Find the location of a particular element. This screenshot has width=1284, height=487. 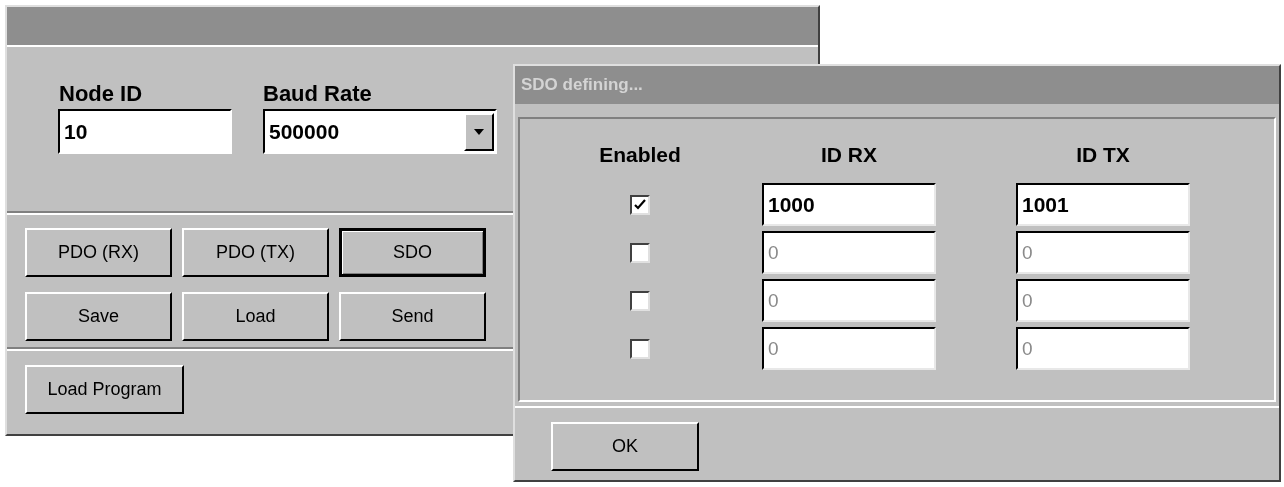

action-button: Load is located at coordinates (255, 316).